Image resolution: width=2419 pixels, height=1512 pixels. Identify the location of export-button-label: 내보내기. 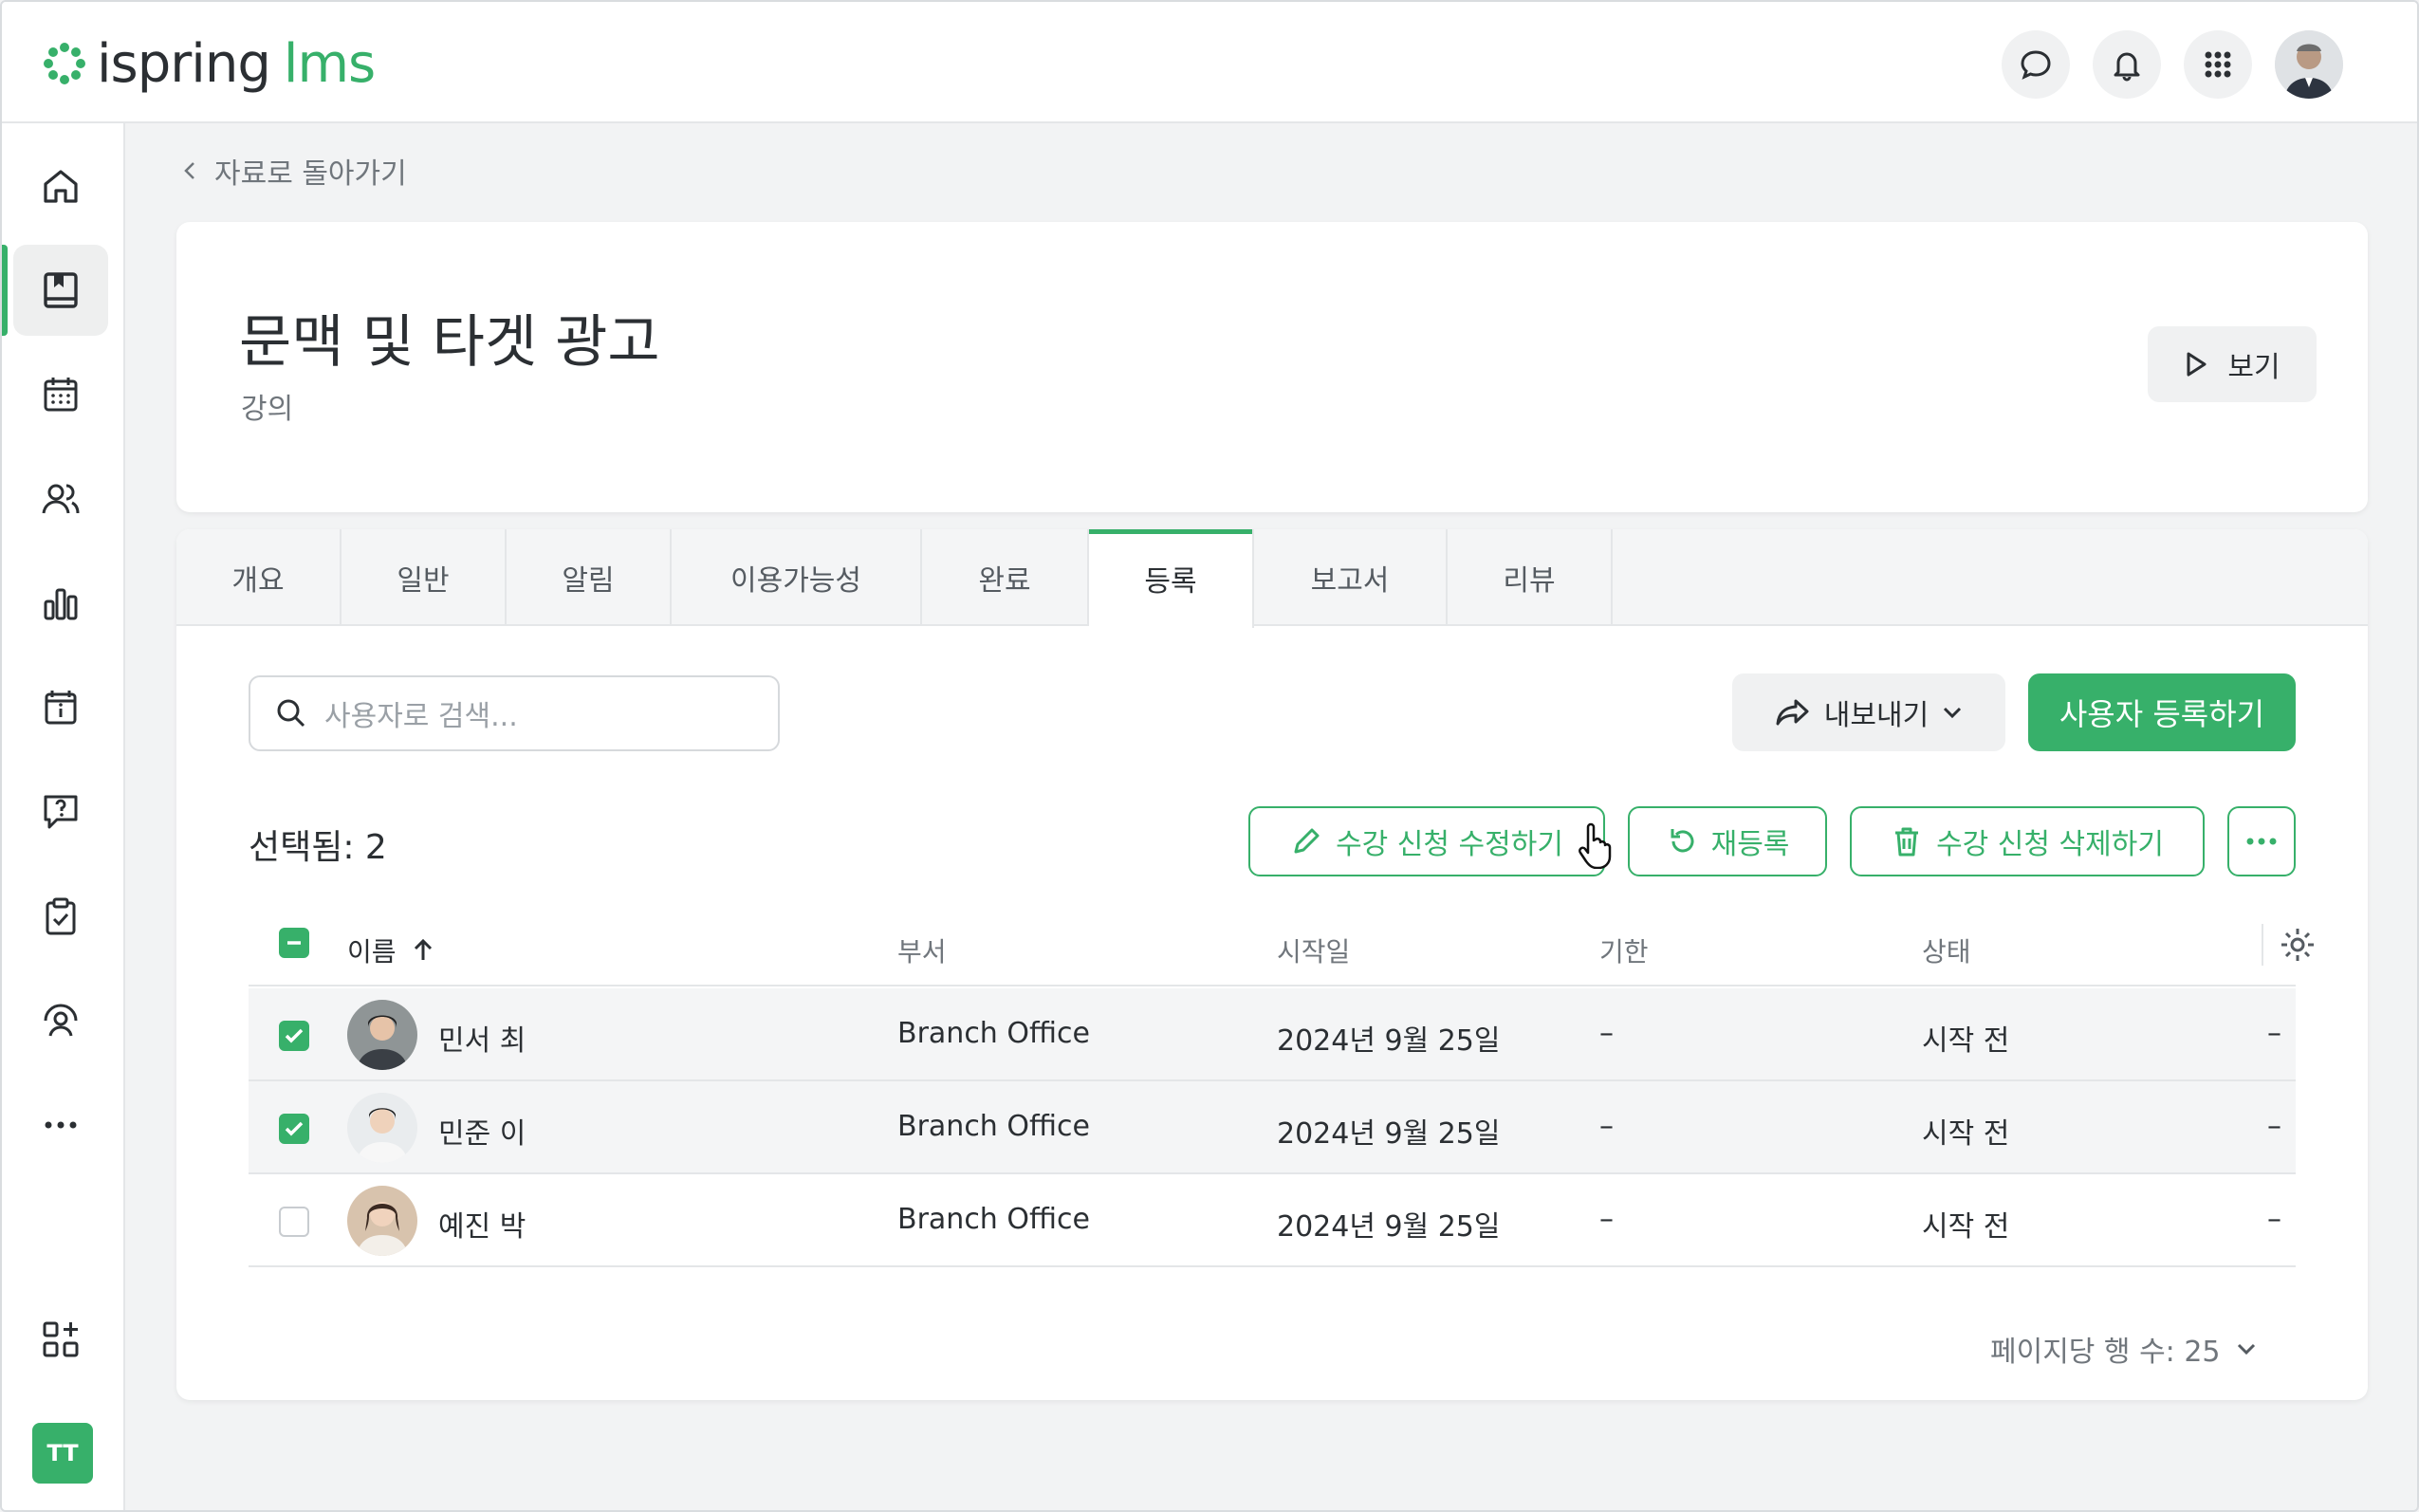
(1876, 715).